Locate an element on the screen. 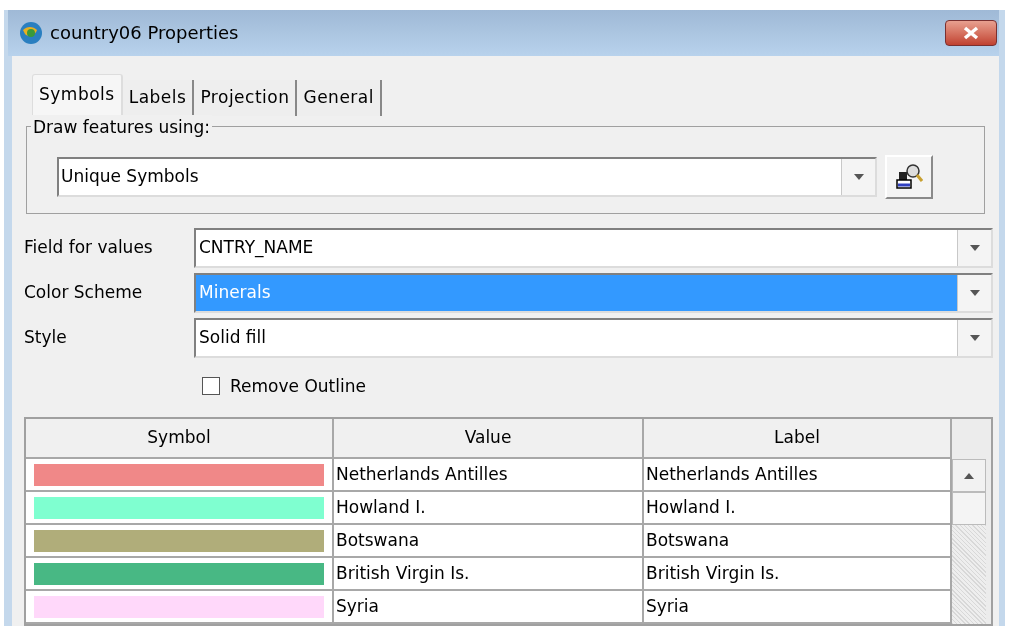  field-label: Style is located at coordinates (46, 337).